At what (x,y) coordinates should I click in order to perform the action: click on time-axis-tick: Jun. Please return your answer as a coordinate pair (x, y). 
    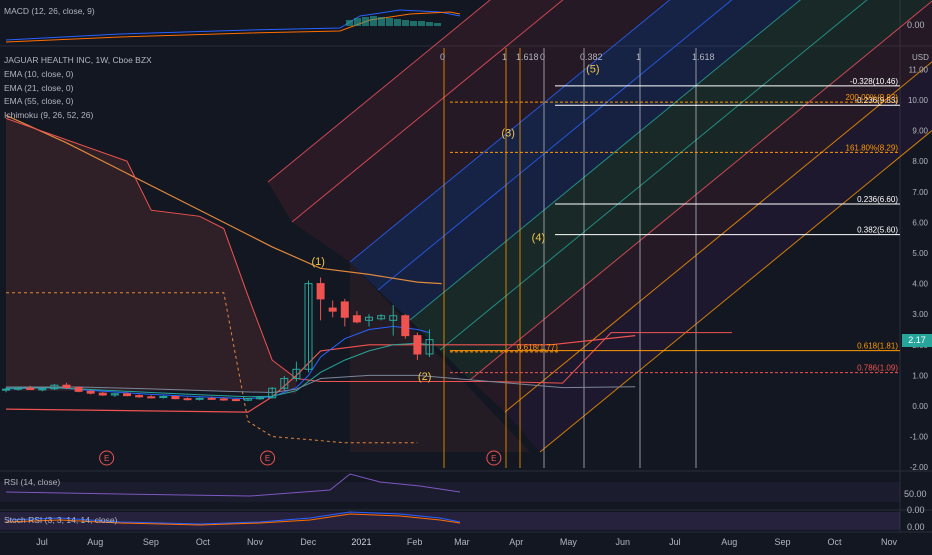
    Looking at the image, I should click on (623, 542).